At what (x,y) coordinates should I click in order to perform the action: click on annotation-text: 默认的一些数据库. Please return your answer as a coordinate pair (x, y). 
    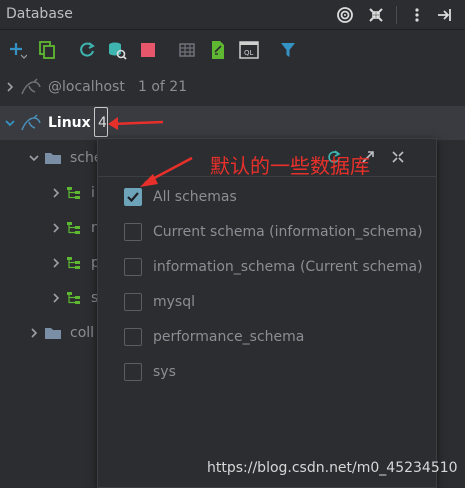
    Looking at the image, I should click on (290, 166).